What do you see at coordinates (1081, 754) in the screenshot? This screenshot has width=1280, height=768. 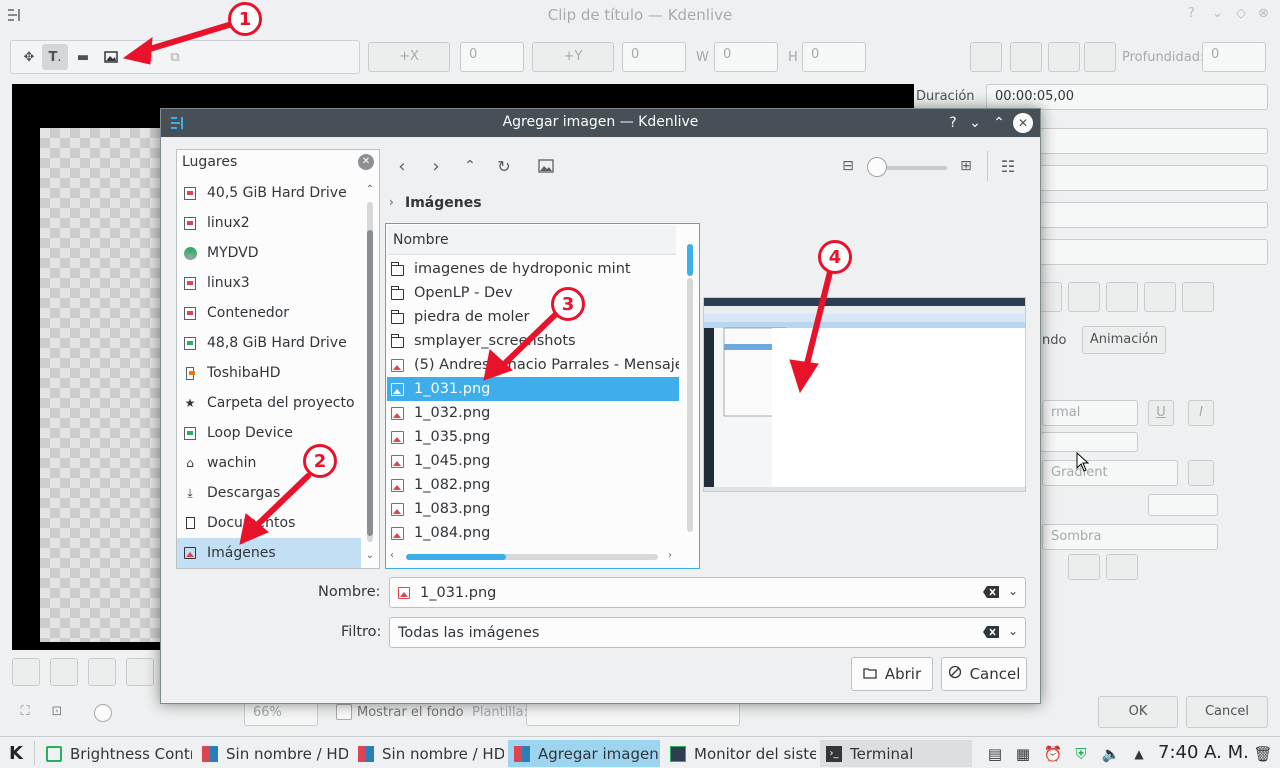 I see `security-shield-icon: ⛨` at bounding box center [1081, 754].